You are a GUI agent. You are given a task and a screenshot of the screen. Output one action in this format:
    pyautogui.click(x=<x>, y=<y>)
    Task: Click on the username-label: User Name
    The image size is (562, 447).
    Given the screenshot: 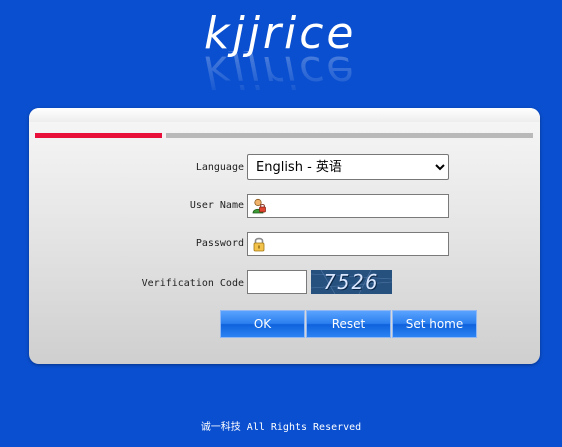 What is the action you would take?
    pyautogui.click(x=216, y=205)
    